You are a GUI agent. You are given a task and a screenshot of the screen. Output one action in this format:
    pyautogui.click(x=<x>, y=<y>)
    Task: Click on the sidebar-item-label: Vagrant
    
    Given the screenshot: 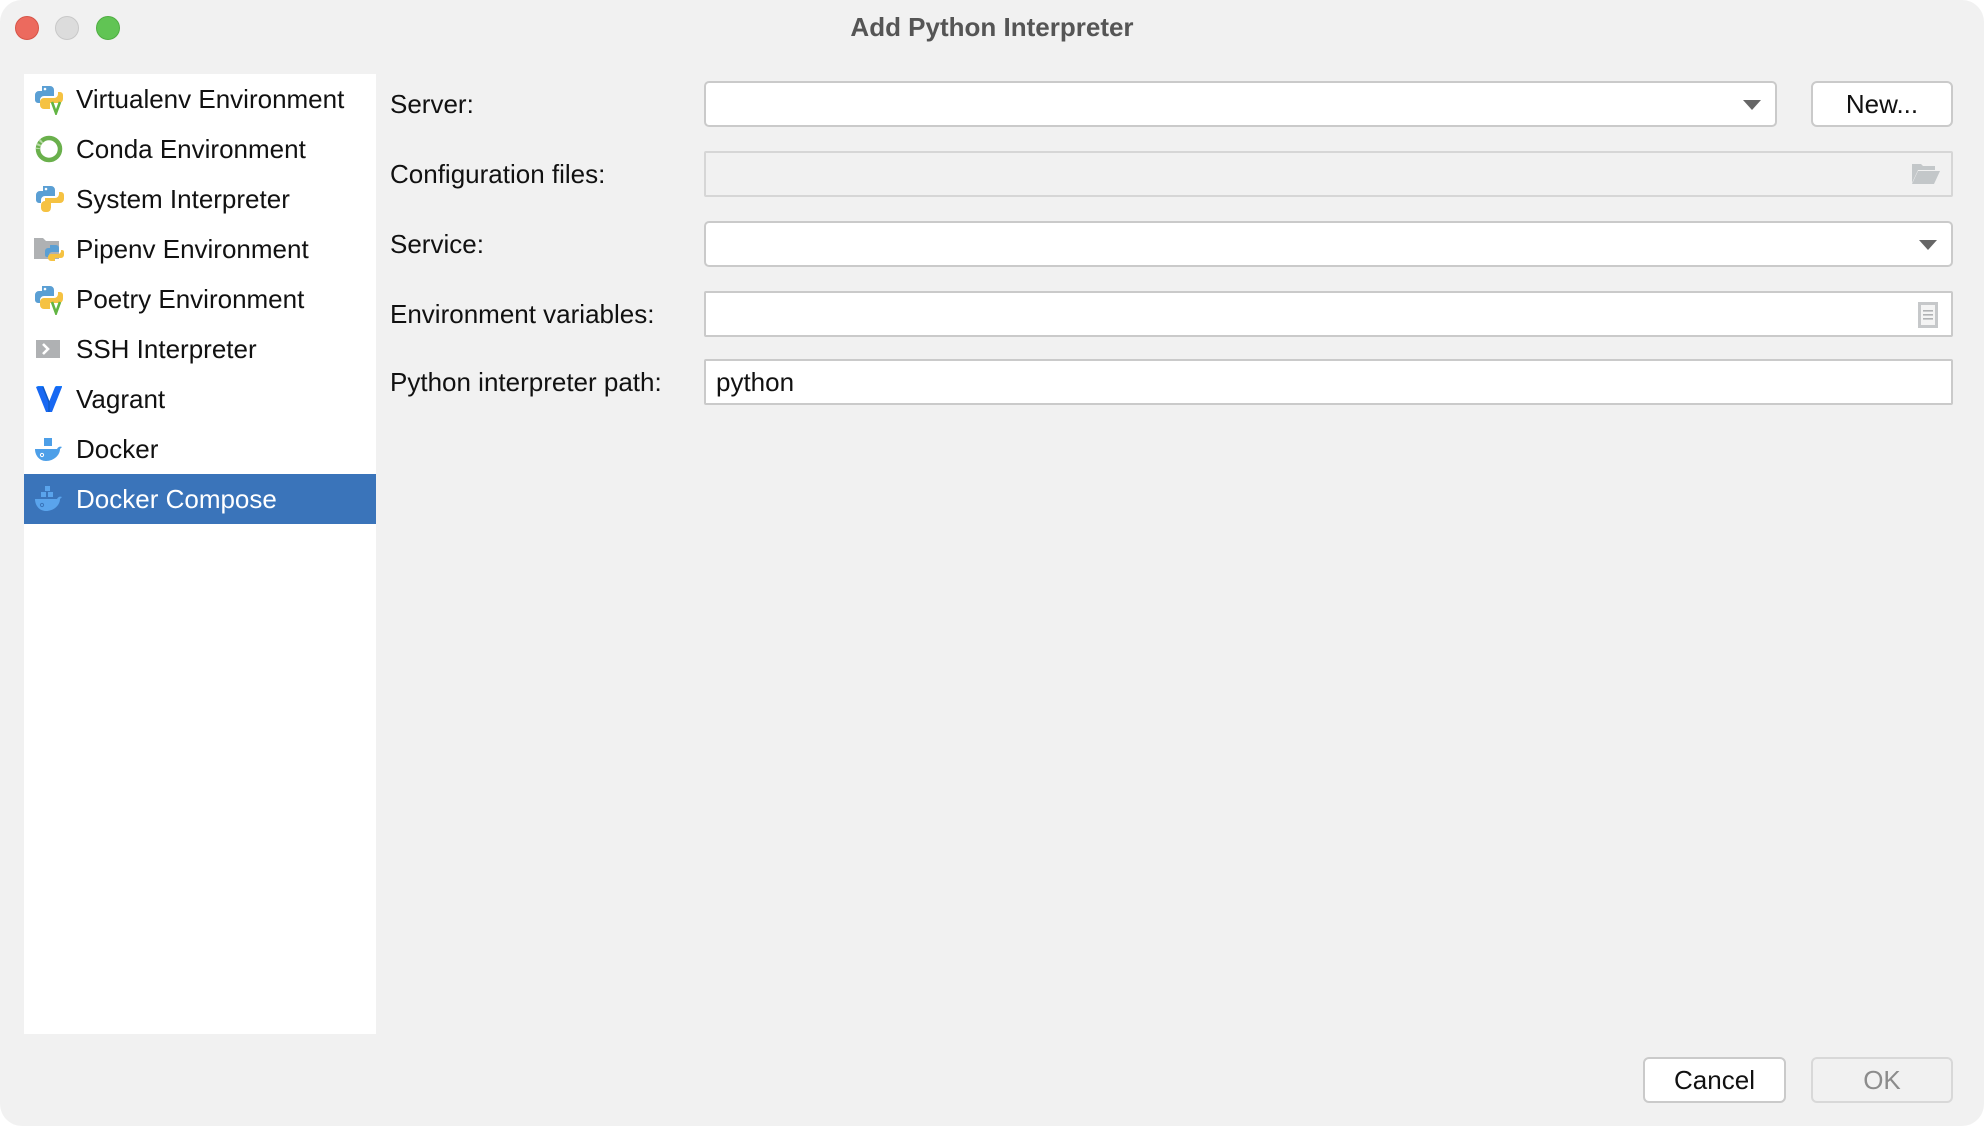 What is the action you would take?
    pyautogui.click(x=121, y=398)
    